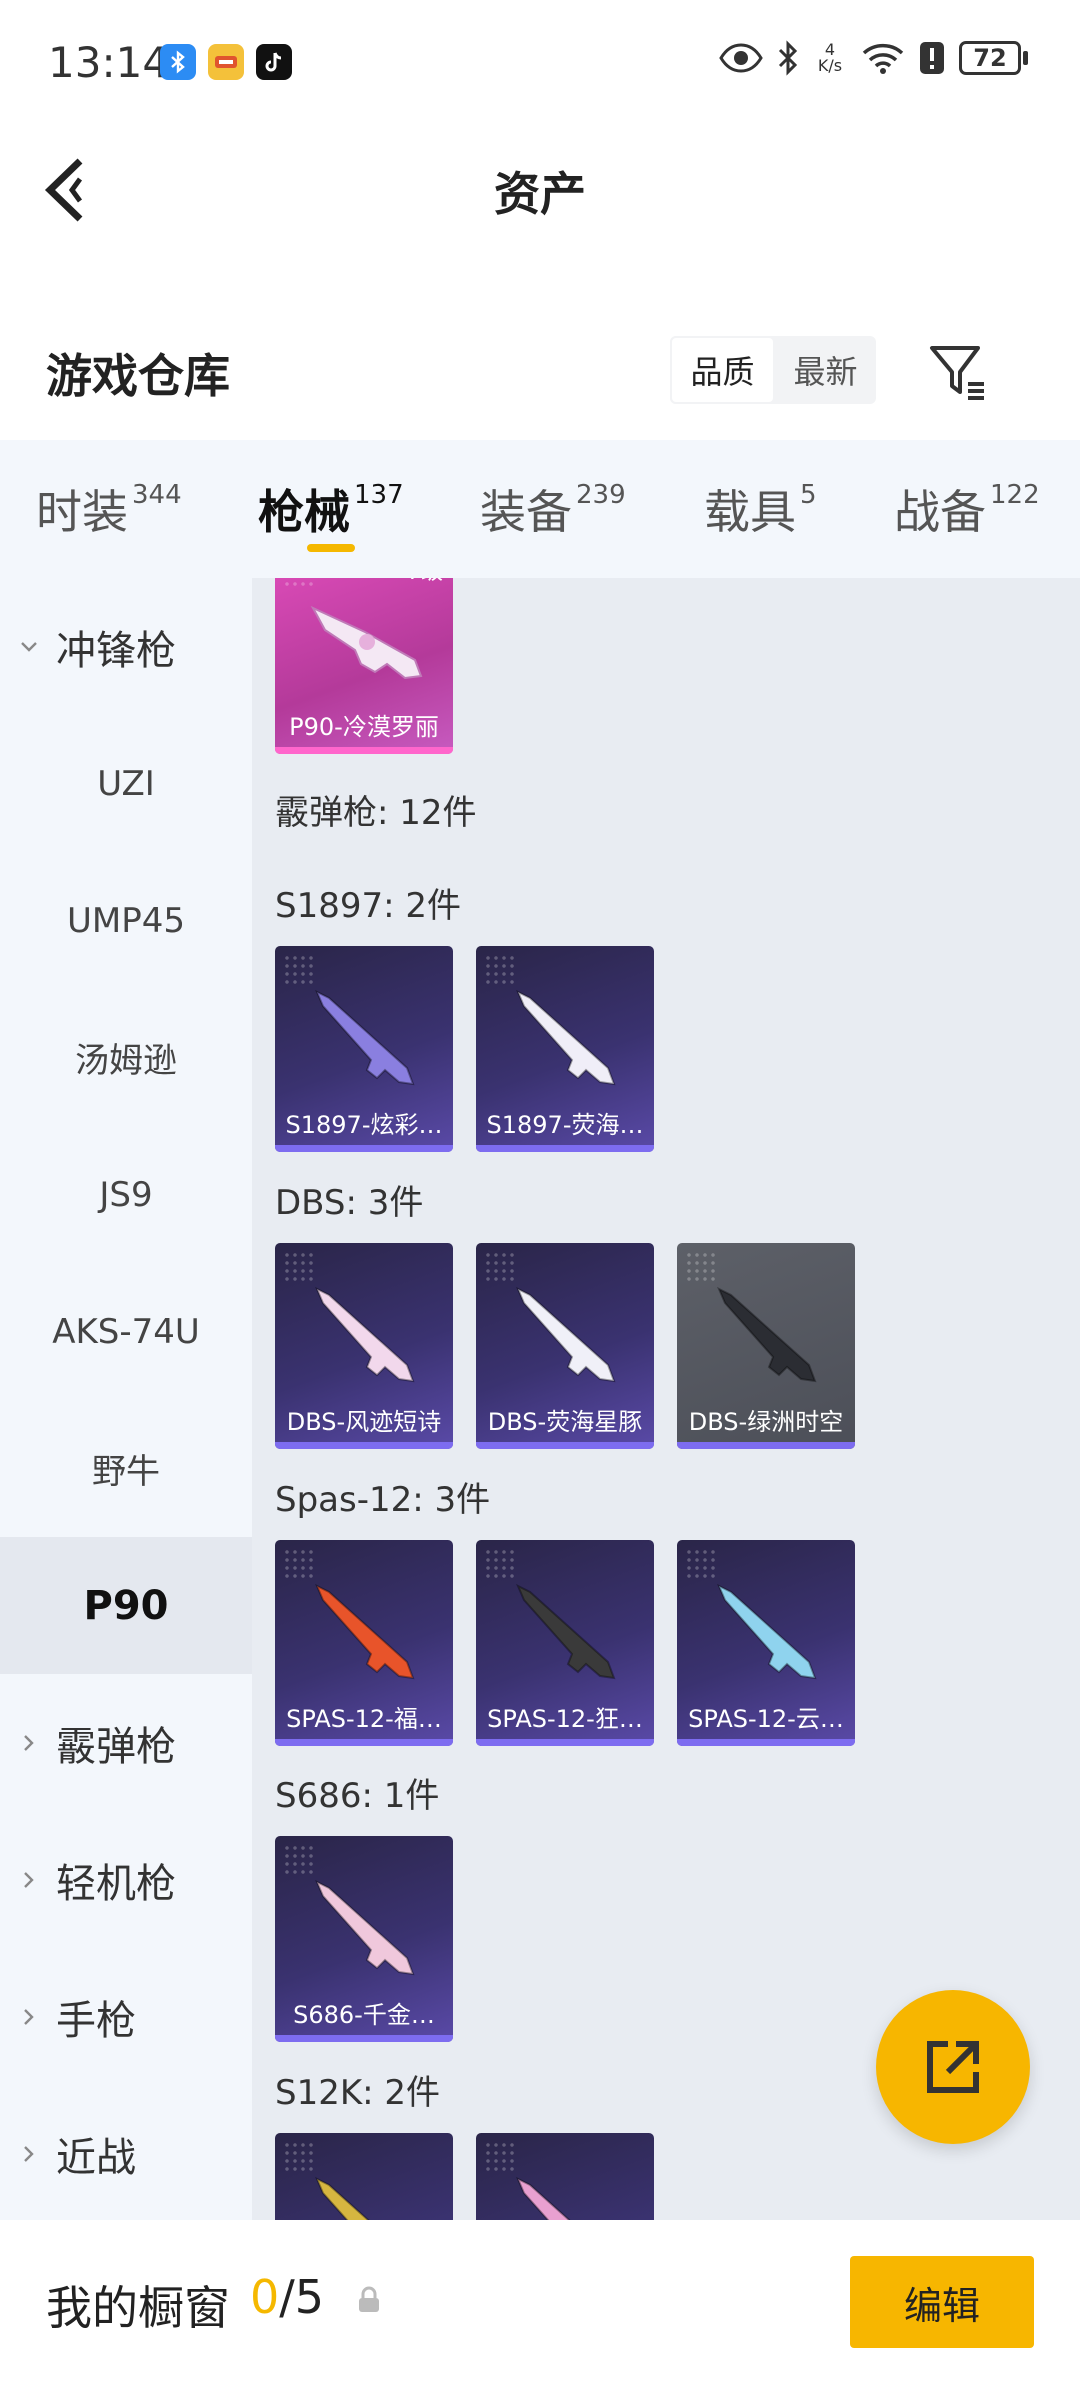 The height and width of the screenshot is (2382, 1080). I want to click on network-speed: 4 K/s, so click(830, 57).